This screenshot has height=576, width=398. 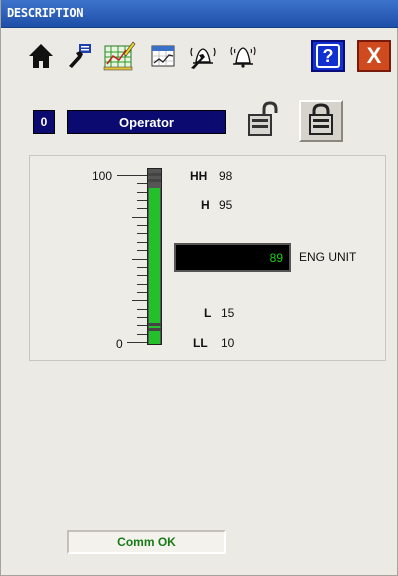 I want to click on l-marker, so click(x=154, y=324).